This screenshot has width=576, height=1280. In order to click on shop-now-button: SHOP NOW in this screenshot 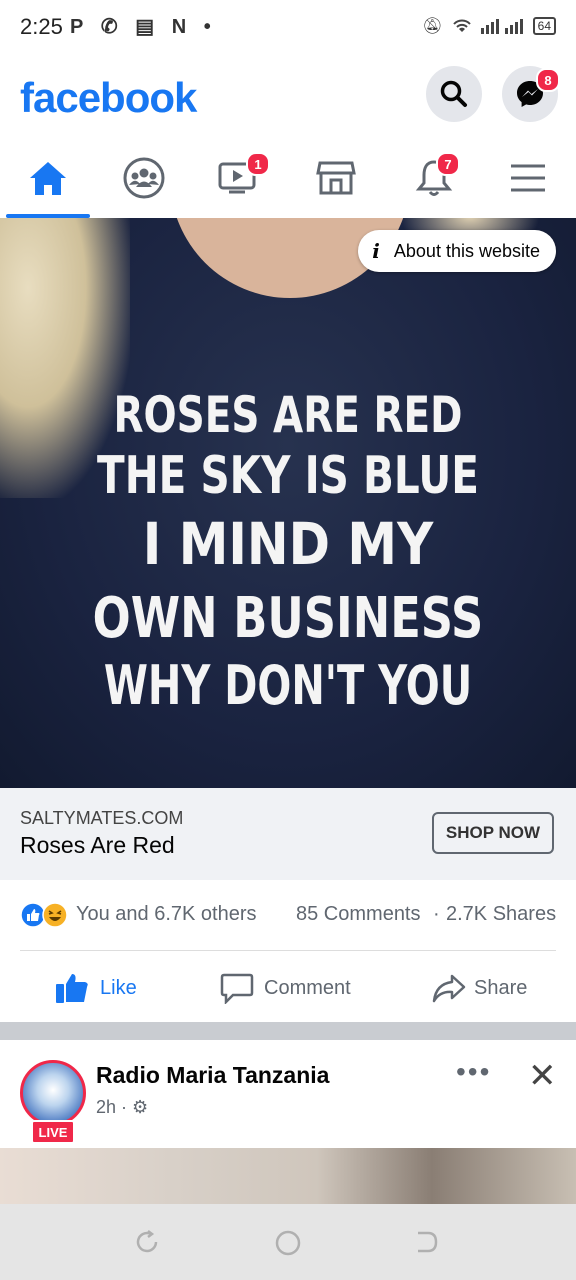, I will do `click(493, 833)`.